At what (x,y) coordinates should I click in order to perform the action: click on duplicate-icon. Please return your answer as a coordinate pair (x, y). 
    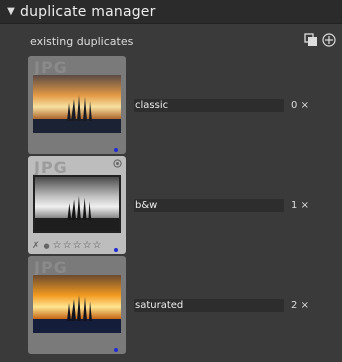
    Looking at the image, I should click on (311, 40).